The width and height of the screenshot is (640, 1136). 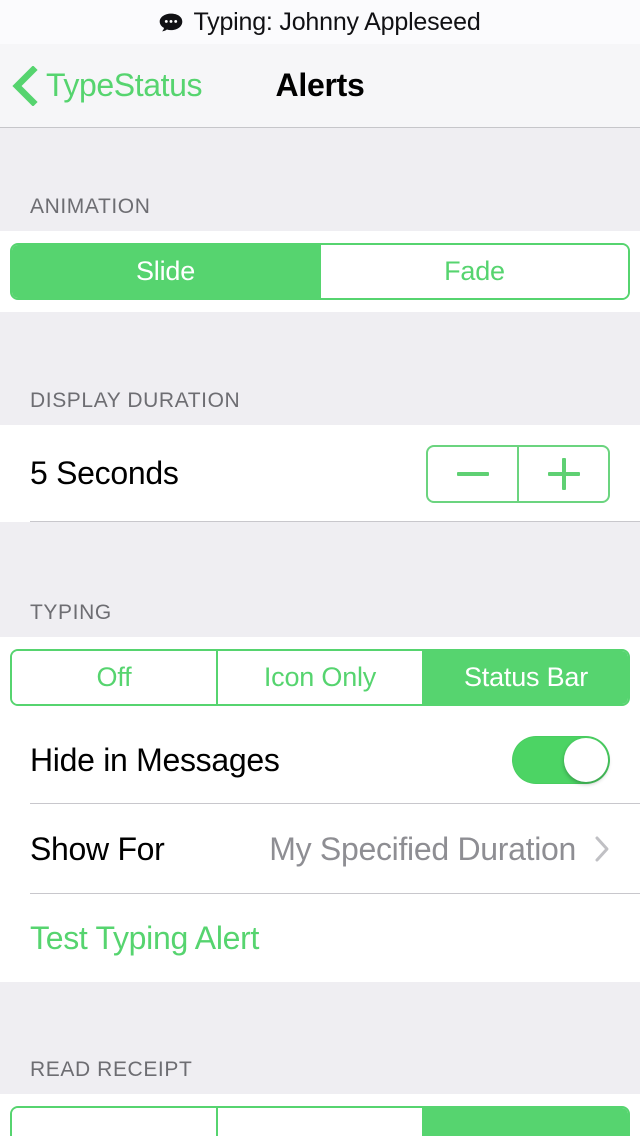 I want to click on read-receipt-segmented-control, so click(x=320, y=1121).